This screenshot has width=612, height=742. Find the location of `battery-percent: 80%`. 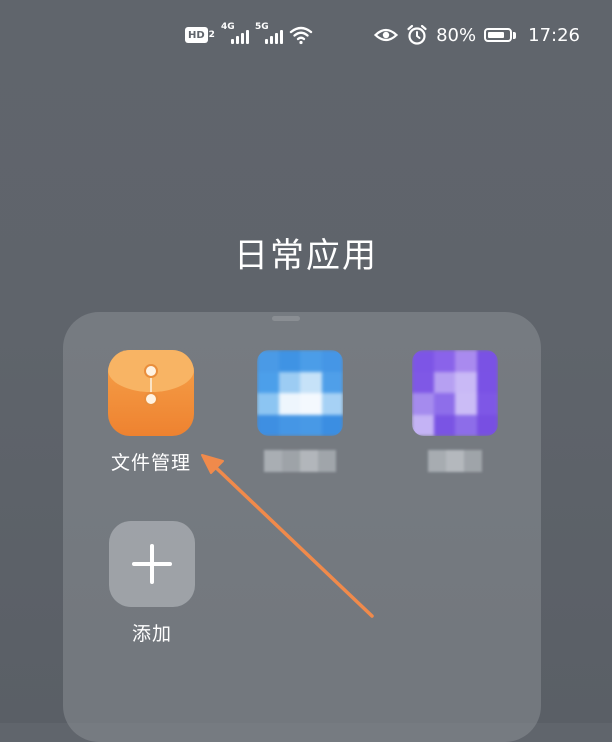

battery-percent: 80% is located at coordinates (456, 35).